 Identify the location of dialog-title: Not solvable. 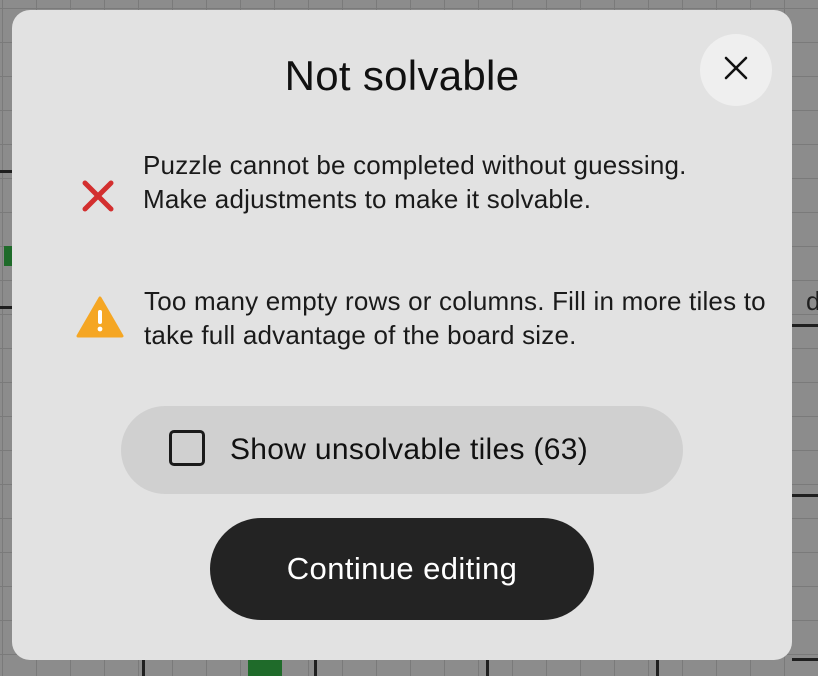
(402, 75).